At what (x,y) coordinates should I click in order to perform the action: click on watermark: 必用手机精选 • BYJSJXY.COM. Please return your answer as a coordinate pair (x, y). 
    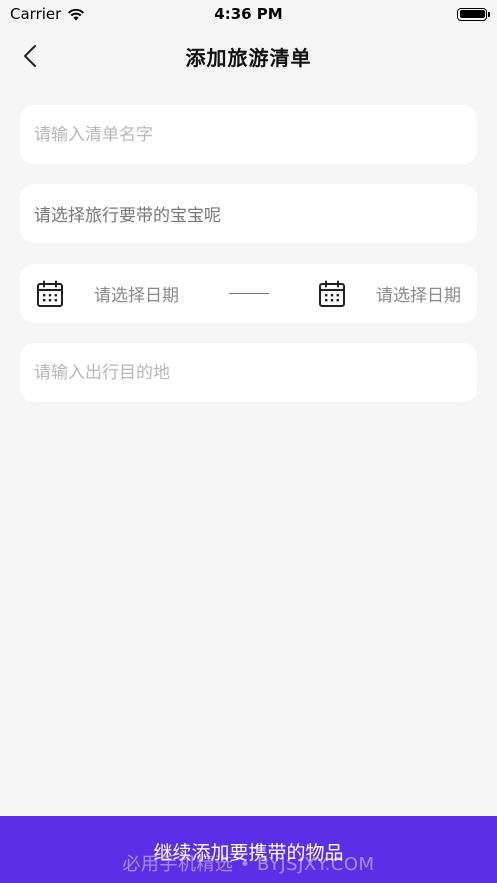
    Looking at the image, I should click on (248, 864).